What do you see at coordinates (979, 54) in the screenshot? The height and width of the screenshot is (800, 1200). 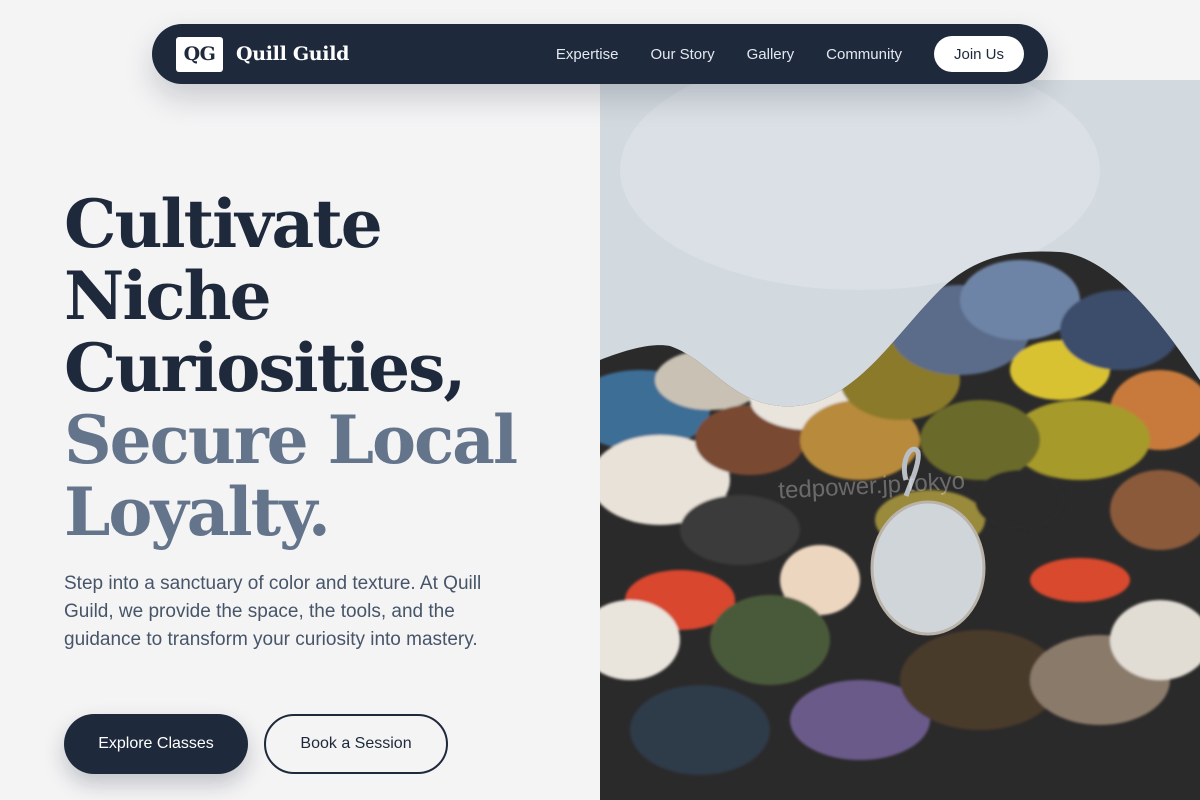 I see `join-us-button: Join Us` at bounding box center [979, 54].